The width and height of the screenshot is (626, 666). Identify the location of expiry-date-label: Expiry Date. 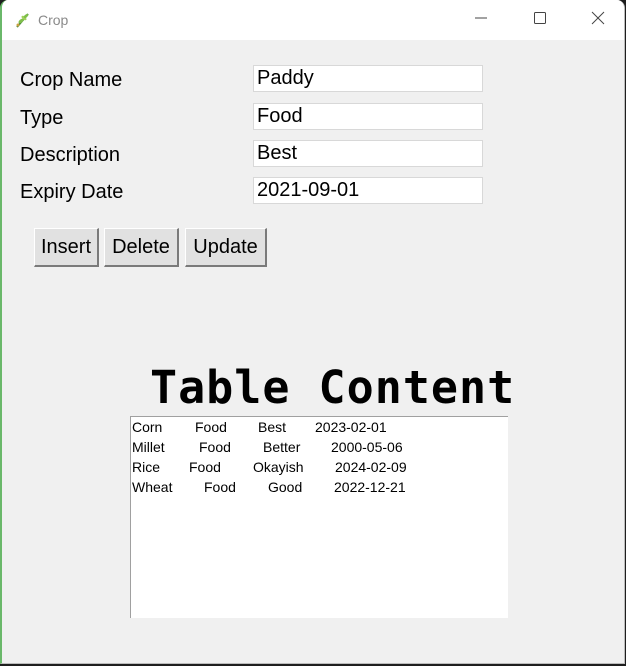
(72, 192).